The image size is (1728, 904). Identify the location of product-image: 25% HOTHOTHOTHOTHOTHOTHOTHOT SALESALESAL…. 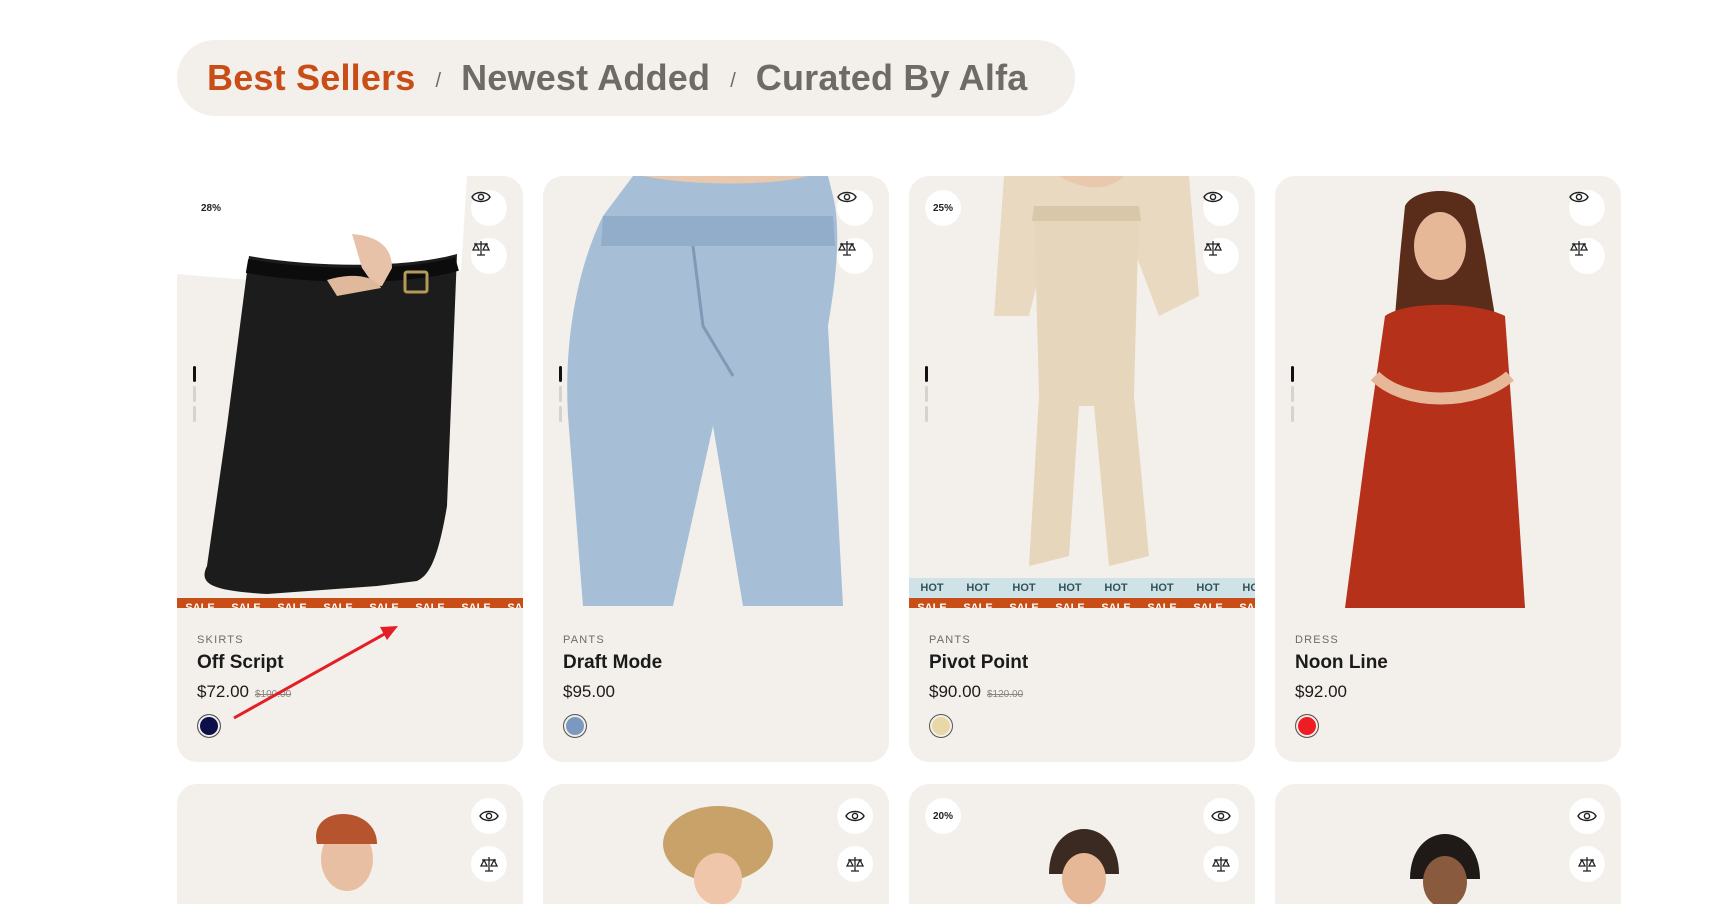
(1082, 392).